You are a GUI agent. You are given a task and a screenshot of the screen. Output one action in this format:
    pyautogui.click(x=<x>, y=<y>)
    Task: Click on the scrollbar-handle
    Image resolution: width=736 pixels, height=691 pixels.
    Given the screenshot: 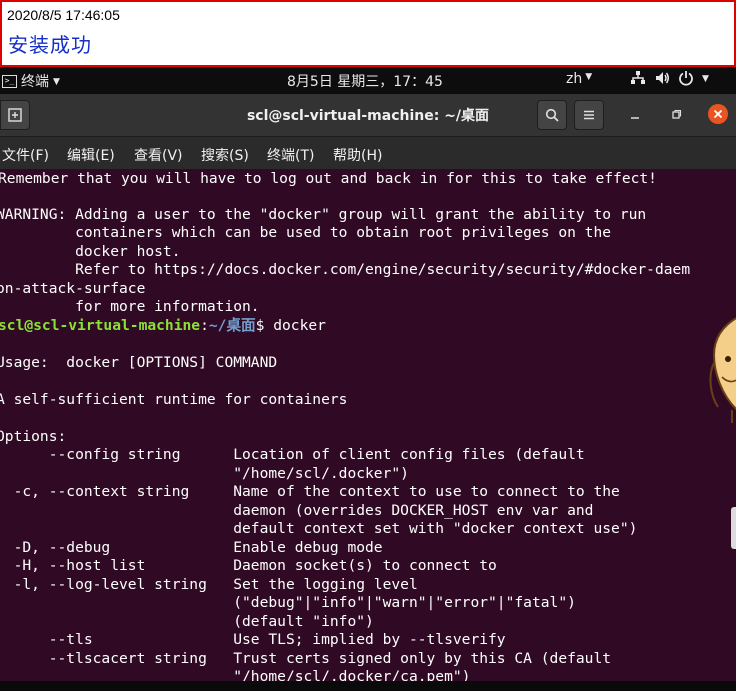 What is the action you would take?
    pyautogui.click(x=733, y=528)
    